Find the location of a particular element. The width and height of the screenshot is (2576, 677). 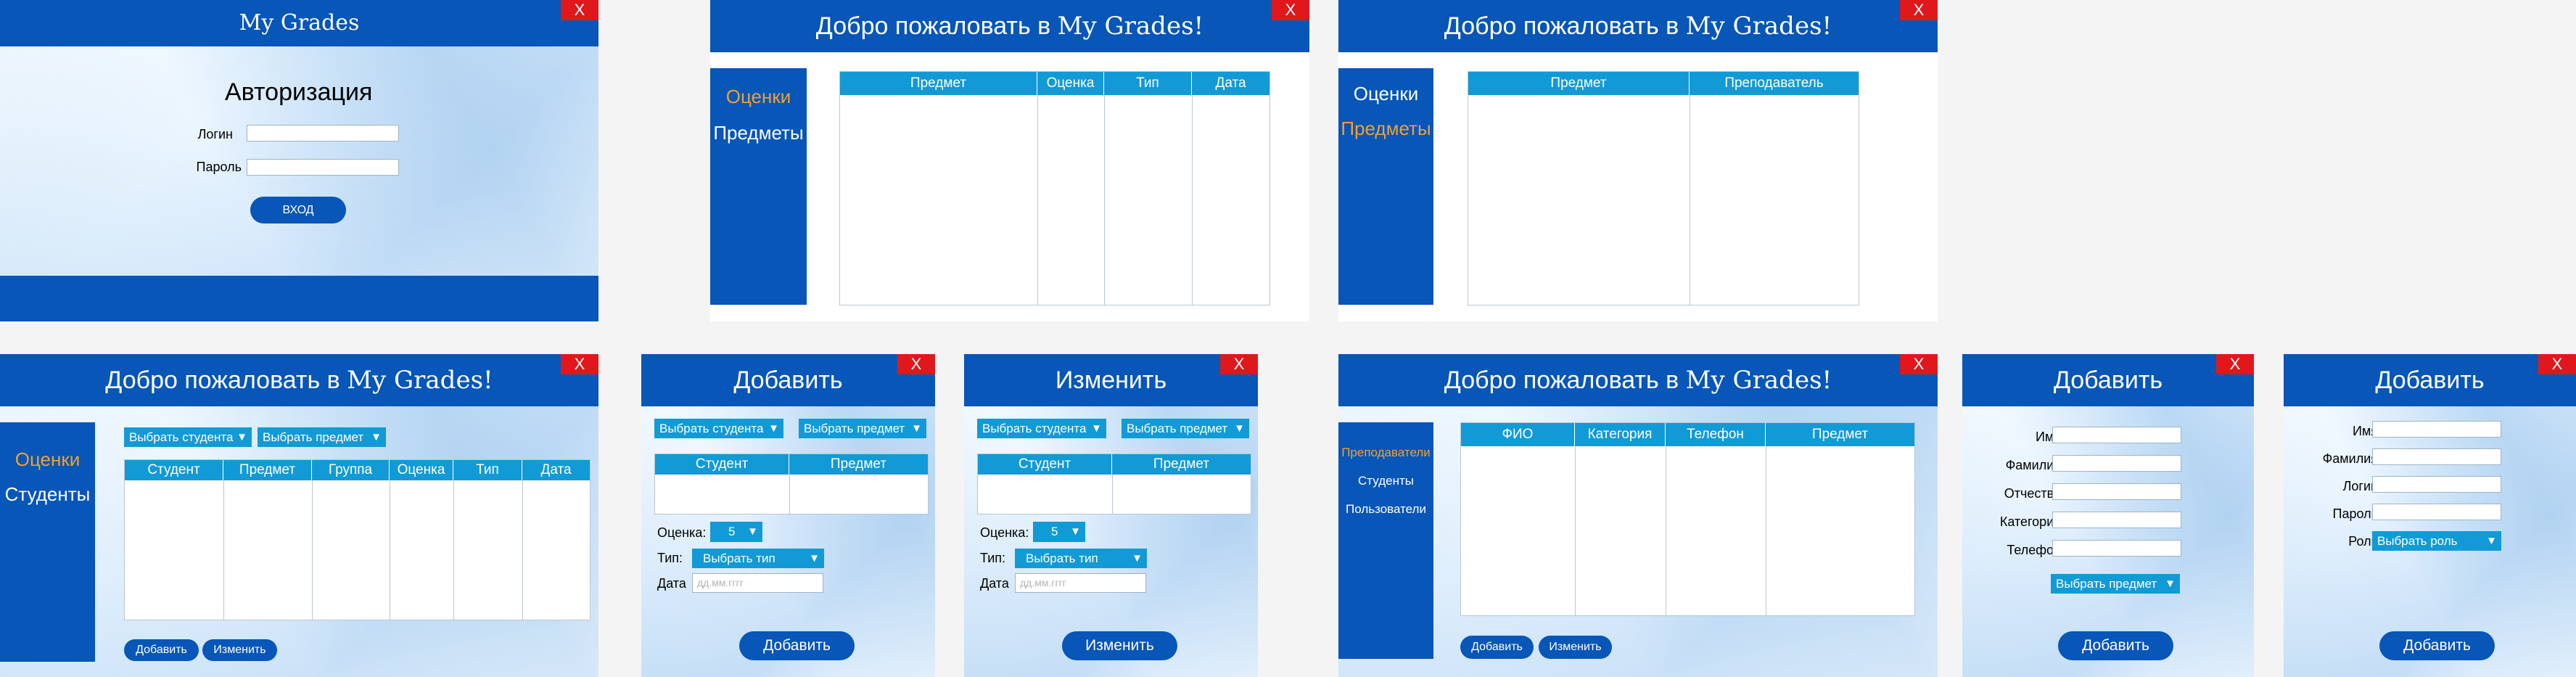

role-select: Выбрать роль ▼ is located at coordinates (2436, 541).